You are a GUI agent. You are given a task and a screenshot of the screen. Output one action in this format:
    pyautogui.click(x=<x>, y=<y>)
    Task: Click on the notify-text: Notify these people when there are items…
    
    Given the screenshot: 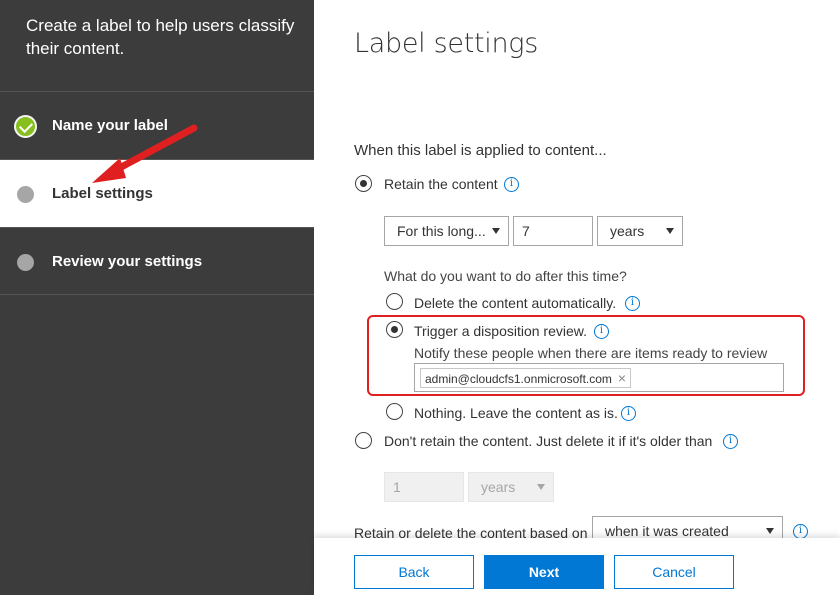 What is the action you would take?
    pyautogui.click(x=591, y=353)
    